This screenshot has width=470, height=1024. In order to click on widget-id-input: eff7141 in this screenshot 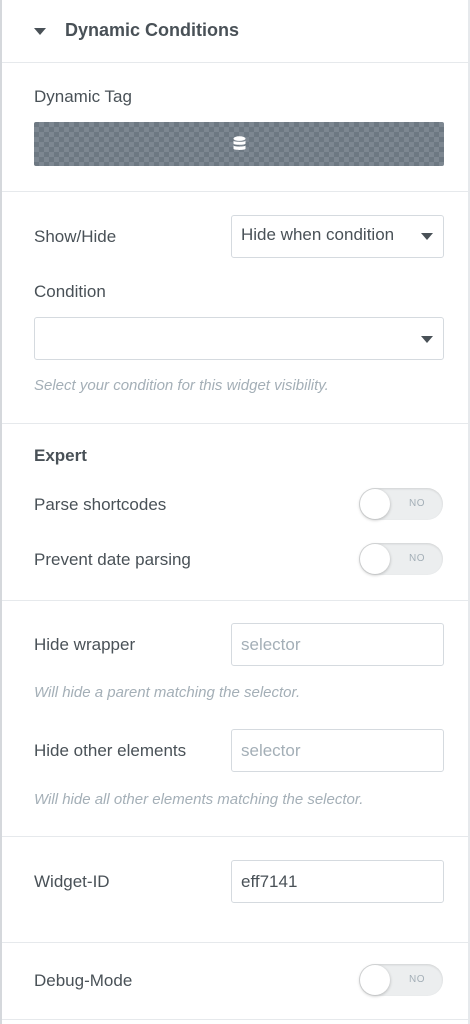, I will do `click(337, 881)`.